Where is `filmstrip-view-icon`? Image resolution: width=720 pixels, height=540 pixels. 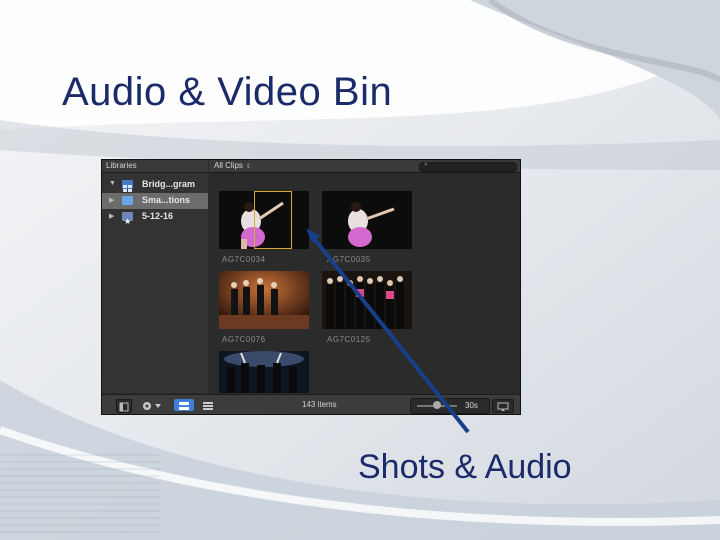
filmstrip-view-icon is located at coordinates (184, 406).